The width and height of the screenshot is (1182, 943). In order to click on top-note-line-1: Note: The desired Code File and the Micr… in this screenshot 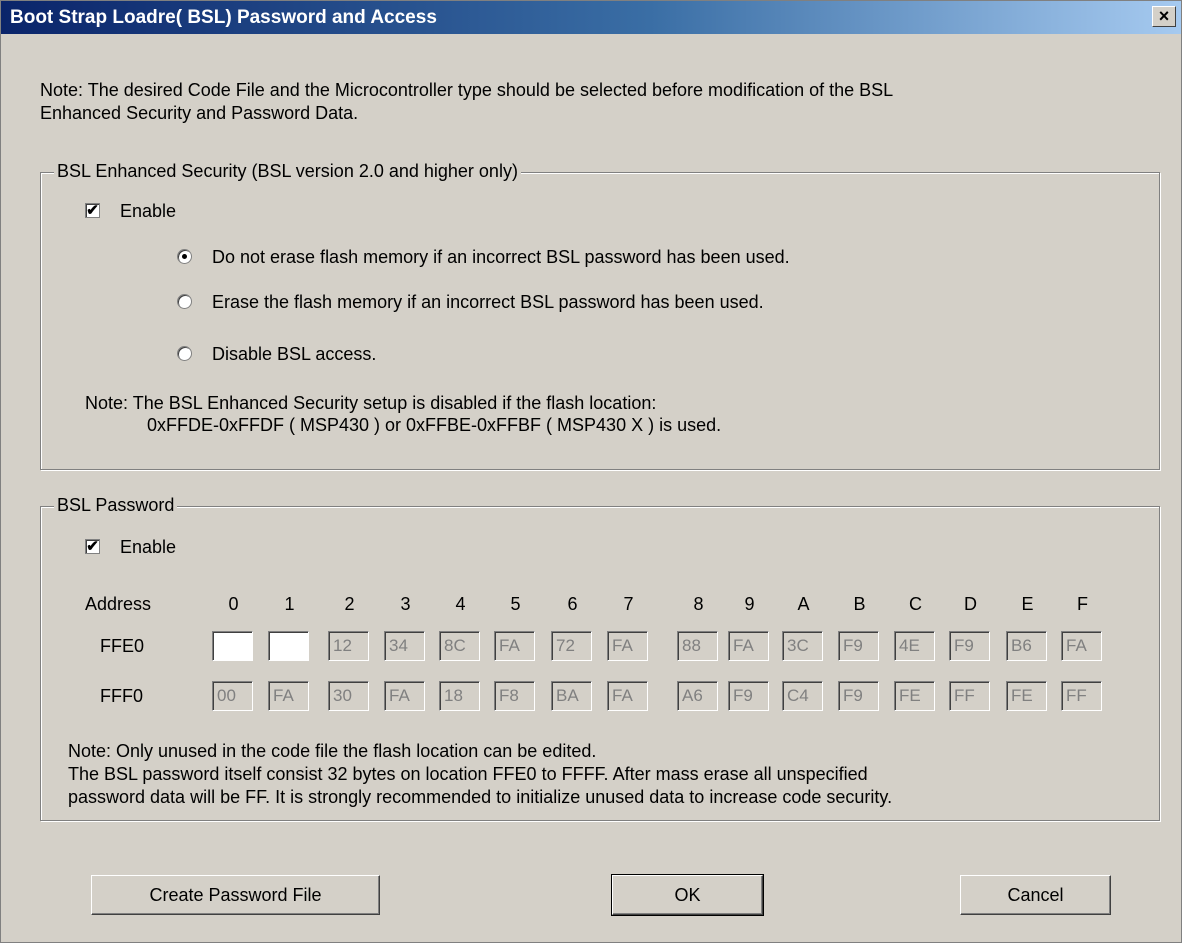, I will do `click(467, 90)`.